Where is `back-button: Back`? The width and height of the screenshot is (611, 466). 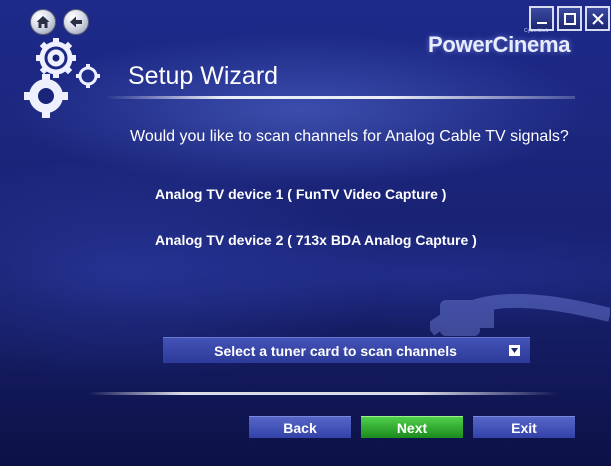 back-button: Back is located at coordinates (300, 427).